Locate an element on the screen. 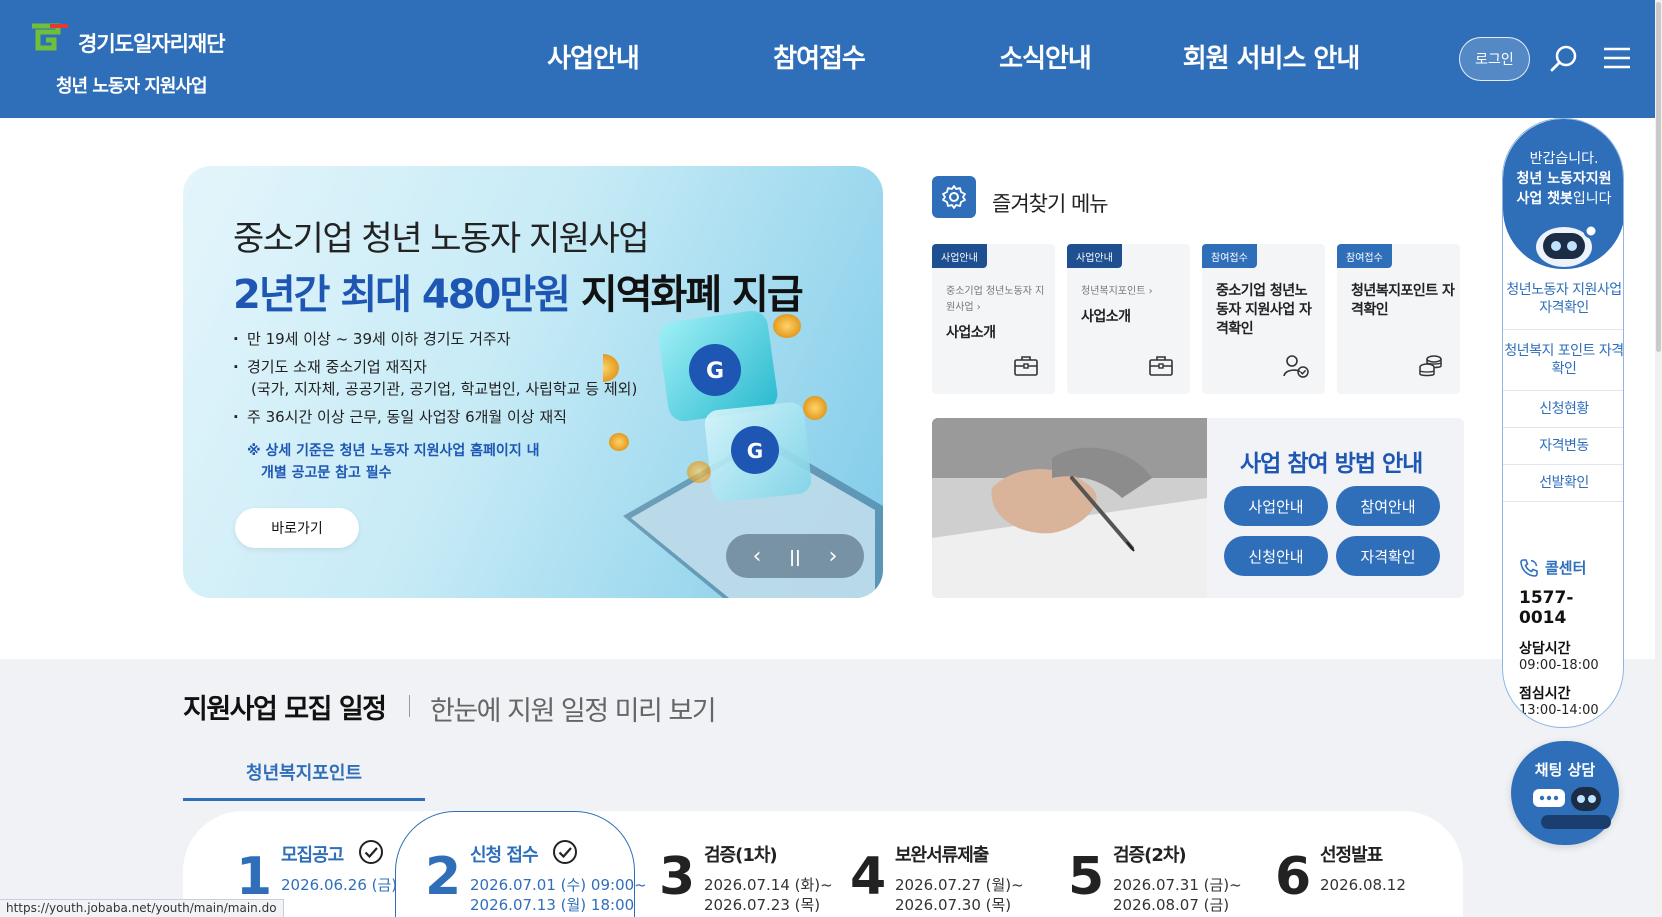 Image resolution: width=1662 pixels, height=917 pixels. step-date-start: 2026.07.27 (월)~ is located at coordinates (959, 885).